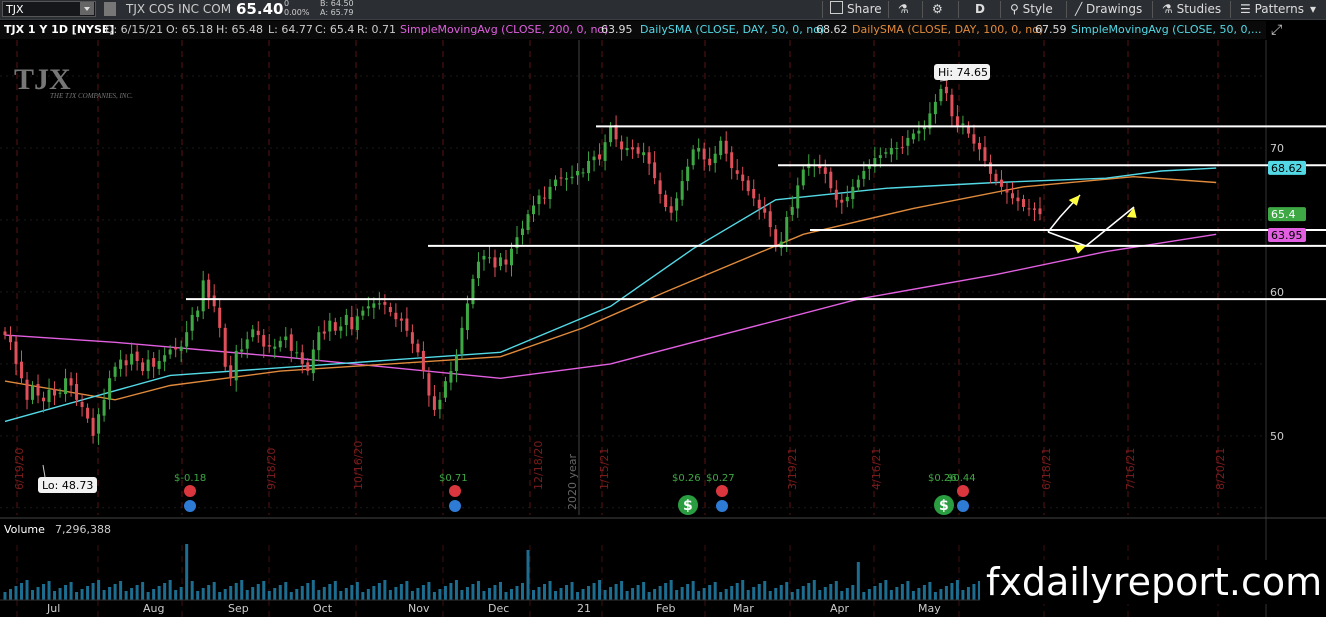 This screenshot has height=617, width=1326. I want to click on month-label: Aug, so click(153, 608).